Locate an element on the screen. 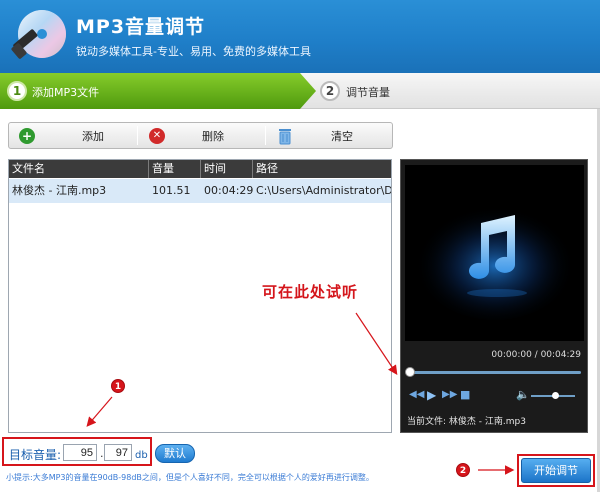 The width and height of the screenshot is (600, 492). stop-icon: ■ is located at coordinates (465, 395).